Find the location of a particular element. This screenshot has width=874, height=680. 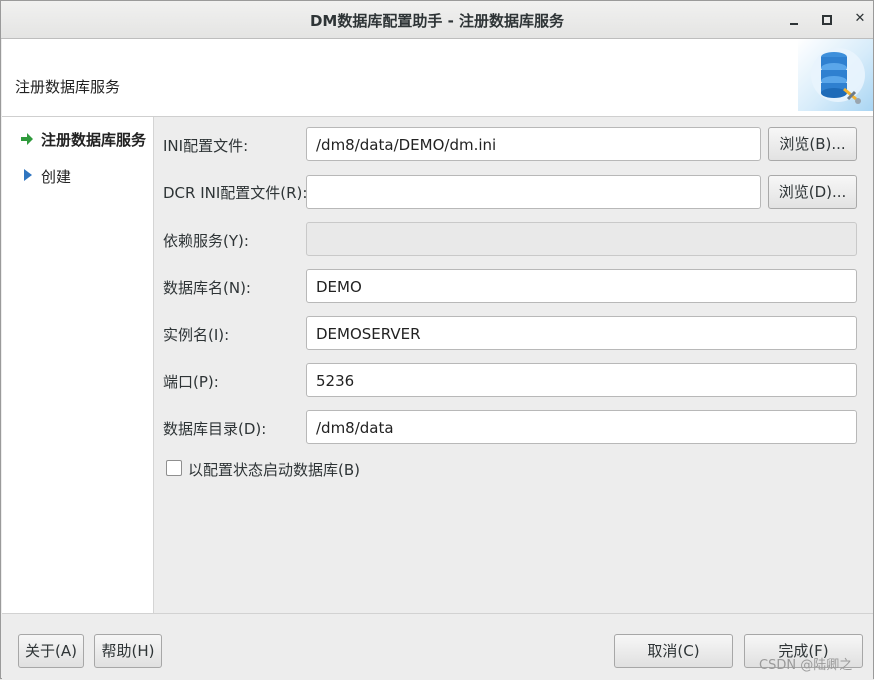

minimize-button is located at coordinates (794, 19).